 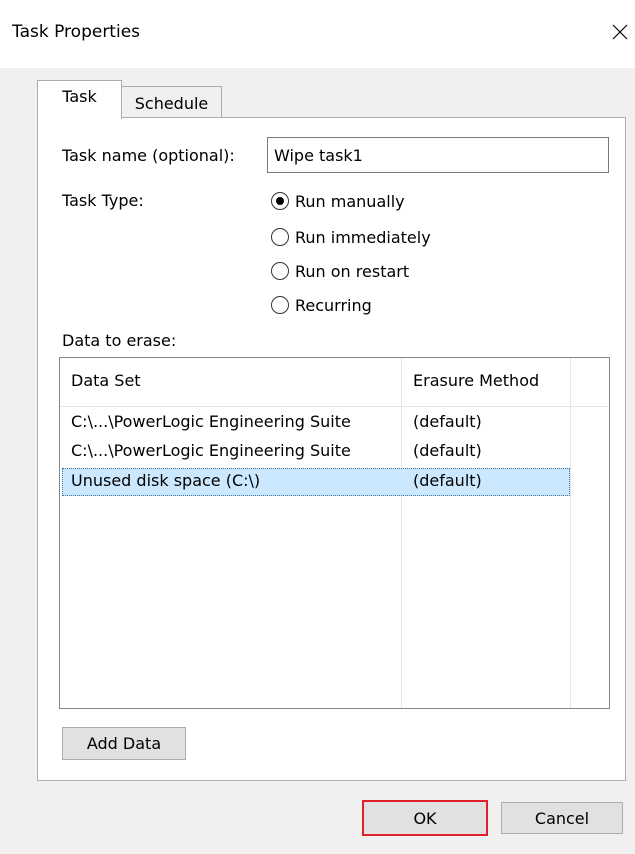 I want to click on radio-recurring-label: Recurring, so click(x=333, y=305).